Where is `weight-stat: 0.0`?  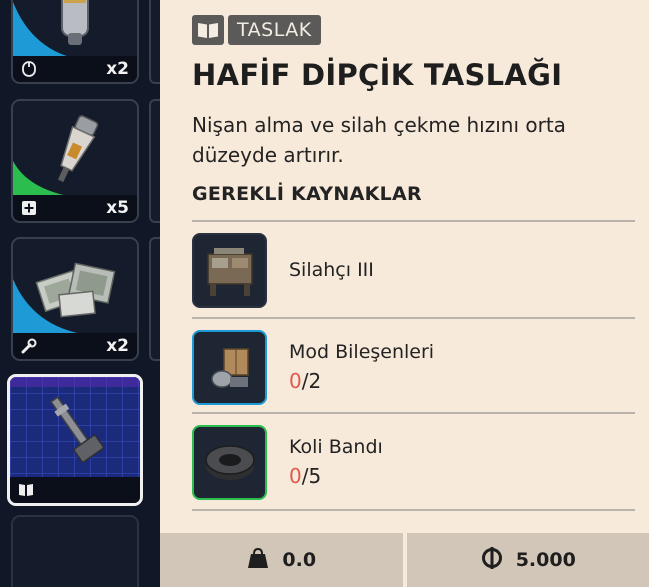
weight-stat: 0.0 is located at coordinates (281, 560).